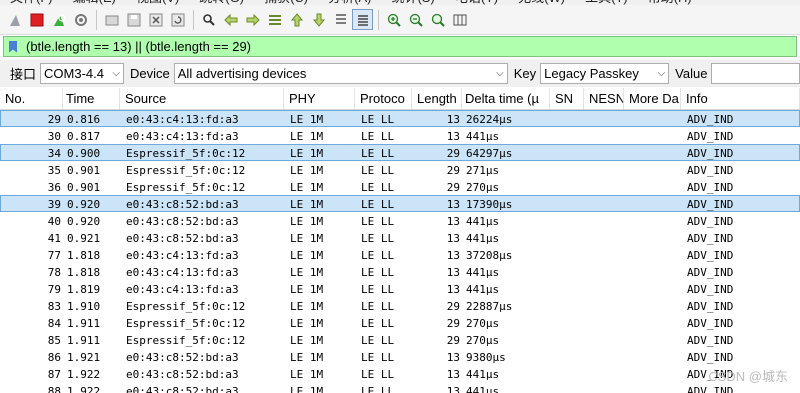 The height and width of the screenshot is (393, 800). What do you see at coordinates (319, 98) in the screenshot?
I see `column-header: PHY` at bounding box center [319, 98].